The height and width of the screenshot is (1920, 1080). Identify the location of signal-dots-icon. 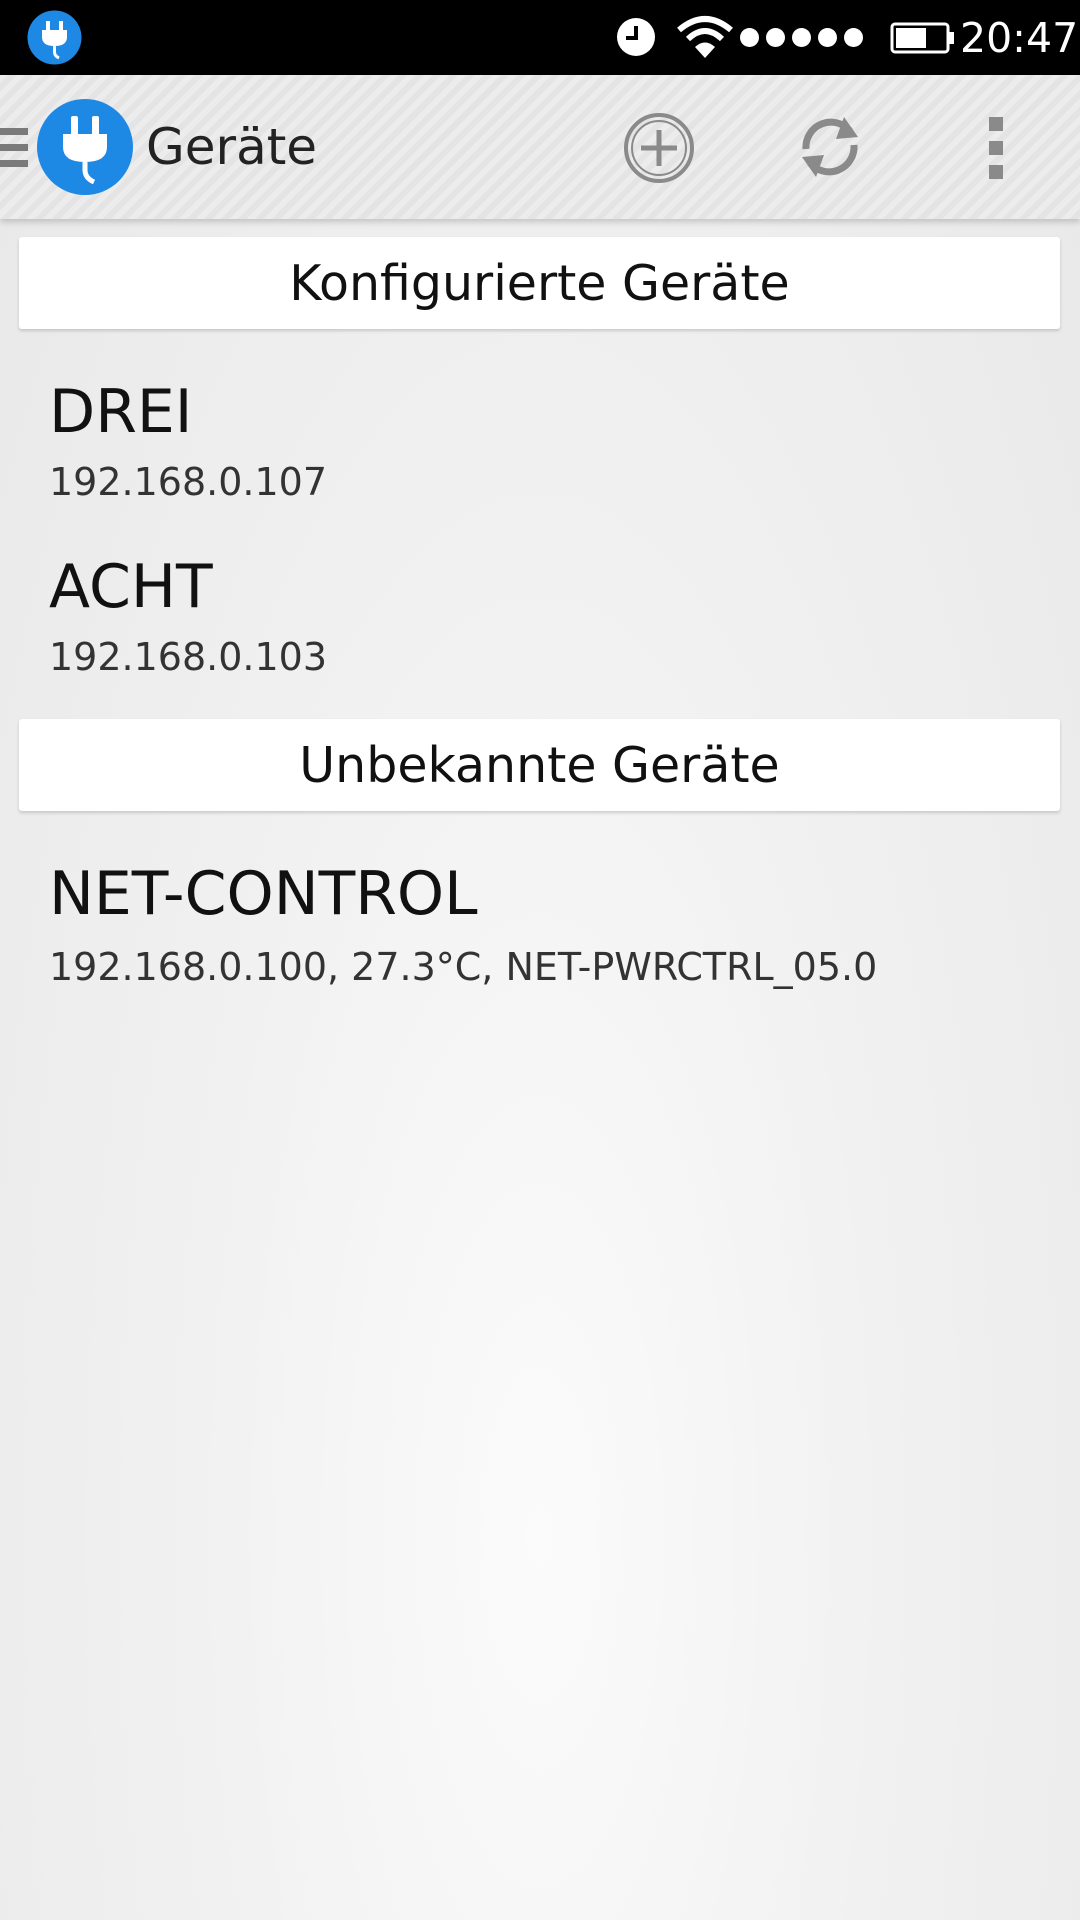
(801, 38).